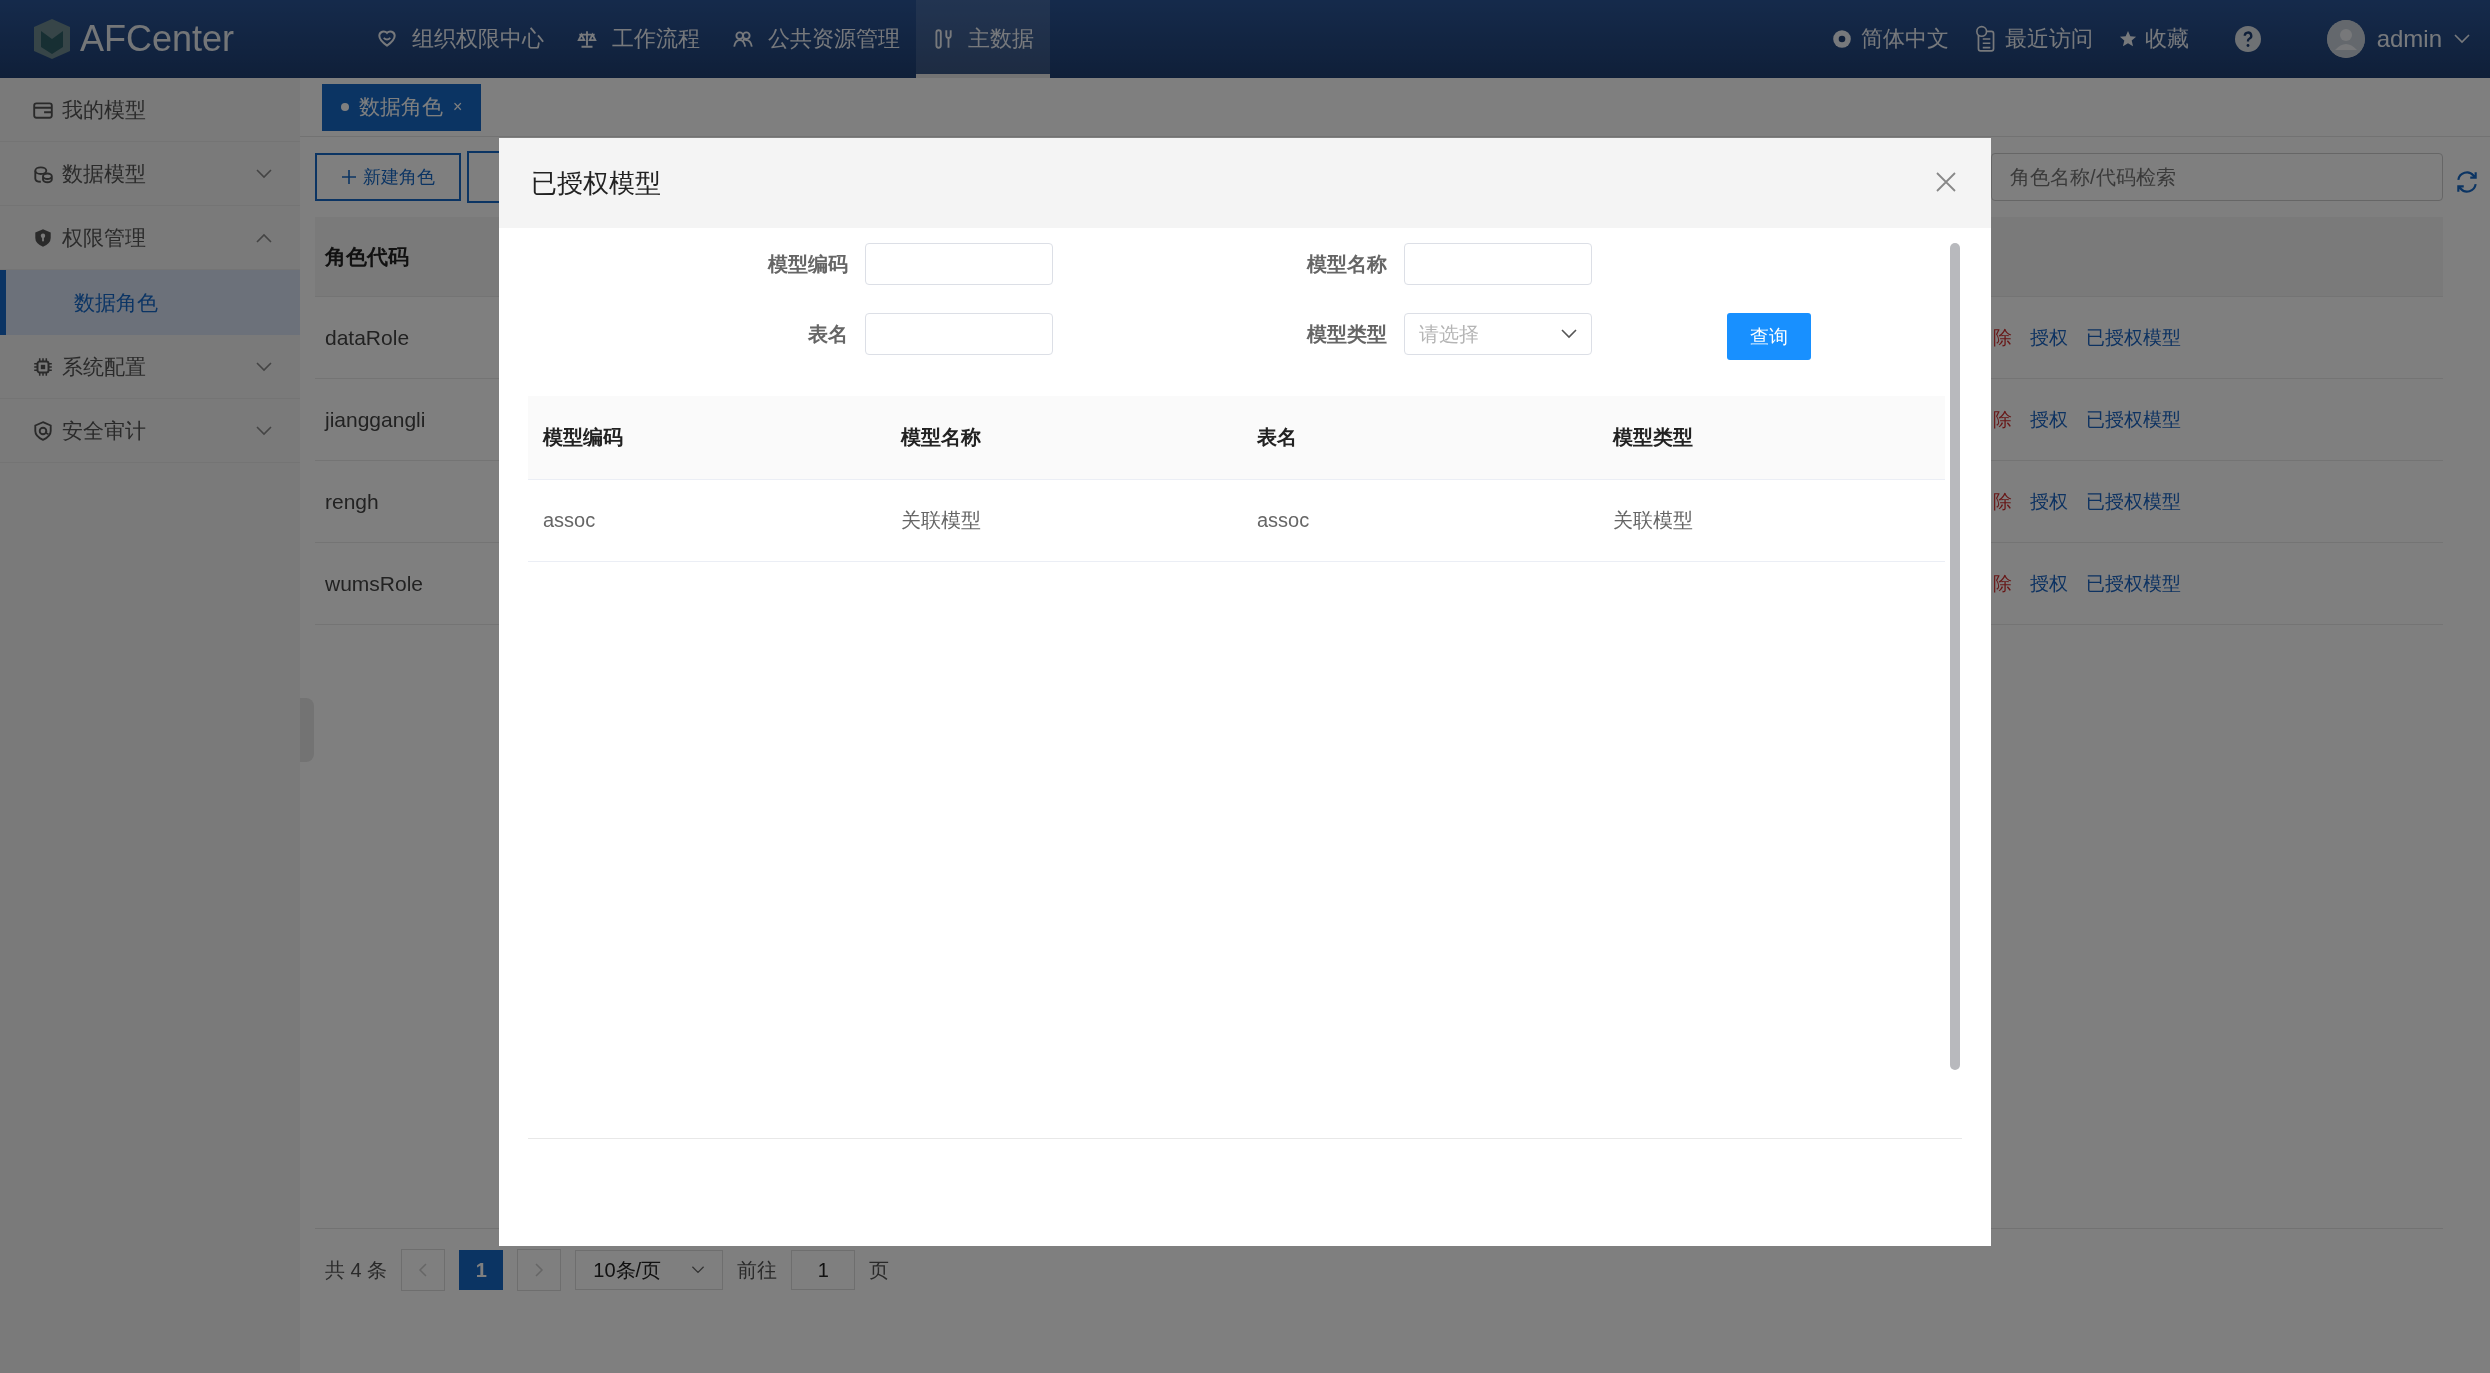 This screenshot has width=2490, height=1373. Describe the element at coordinates (1889, 39) in the screenshot. I see `language-link: 简体中文` at that location.